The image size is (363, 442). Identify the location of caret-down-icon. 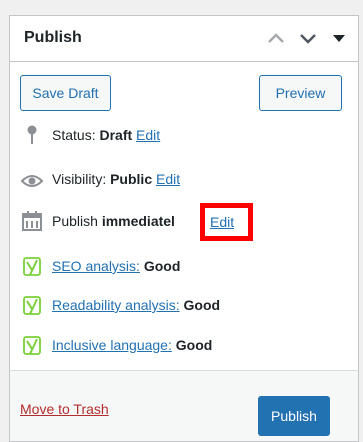
(339, 38).